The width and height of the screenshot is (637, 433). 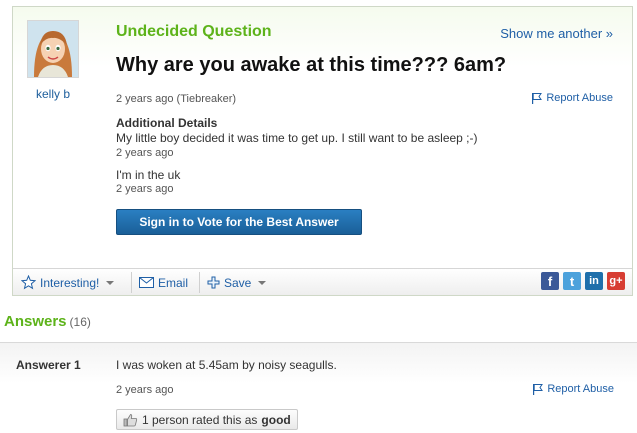 What do you see at coordinates (48, 365) in the screenshot?
I see `answerer-name: Answerer 1` at bounding box center [48, 365].